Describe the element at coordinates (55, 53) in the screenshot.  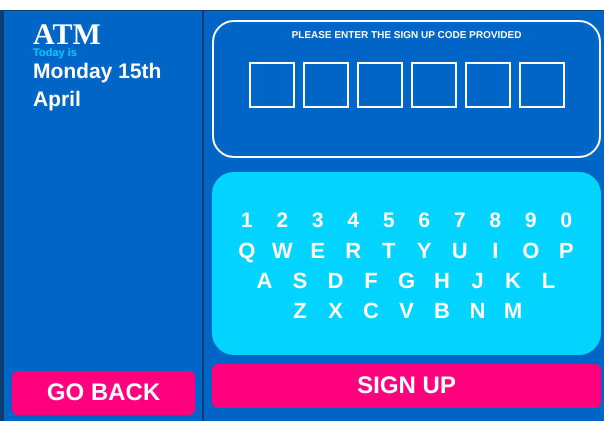
I see `date-caption: Today is` at that location.